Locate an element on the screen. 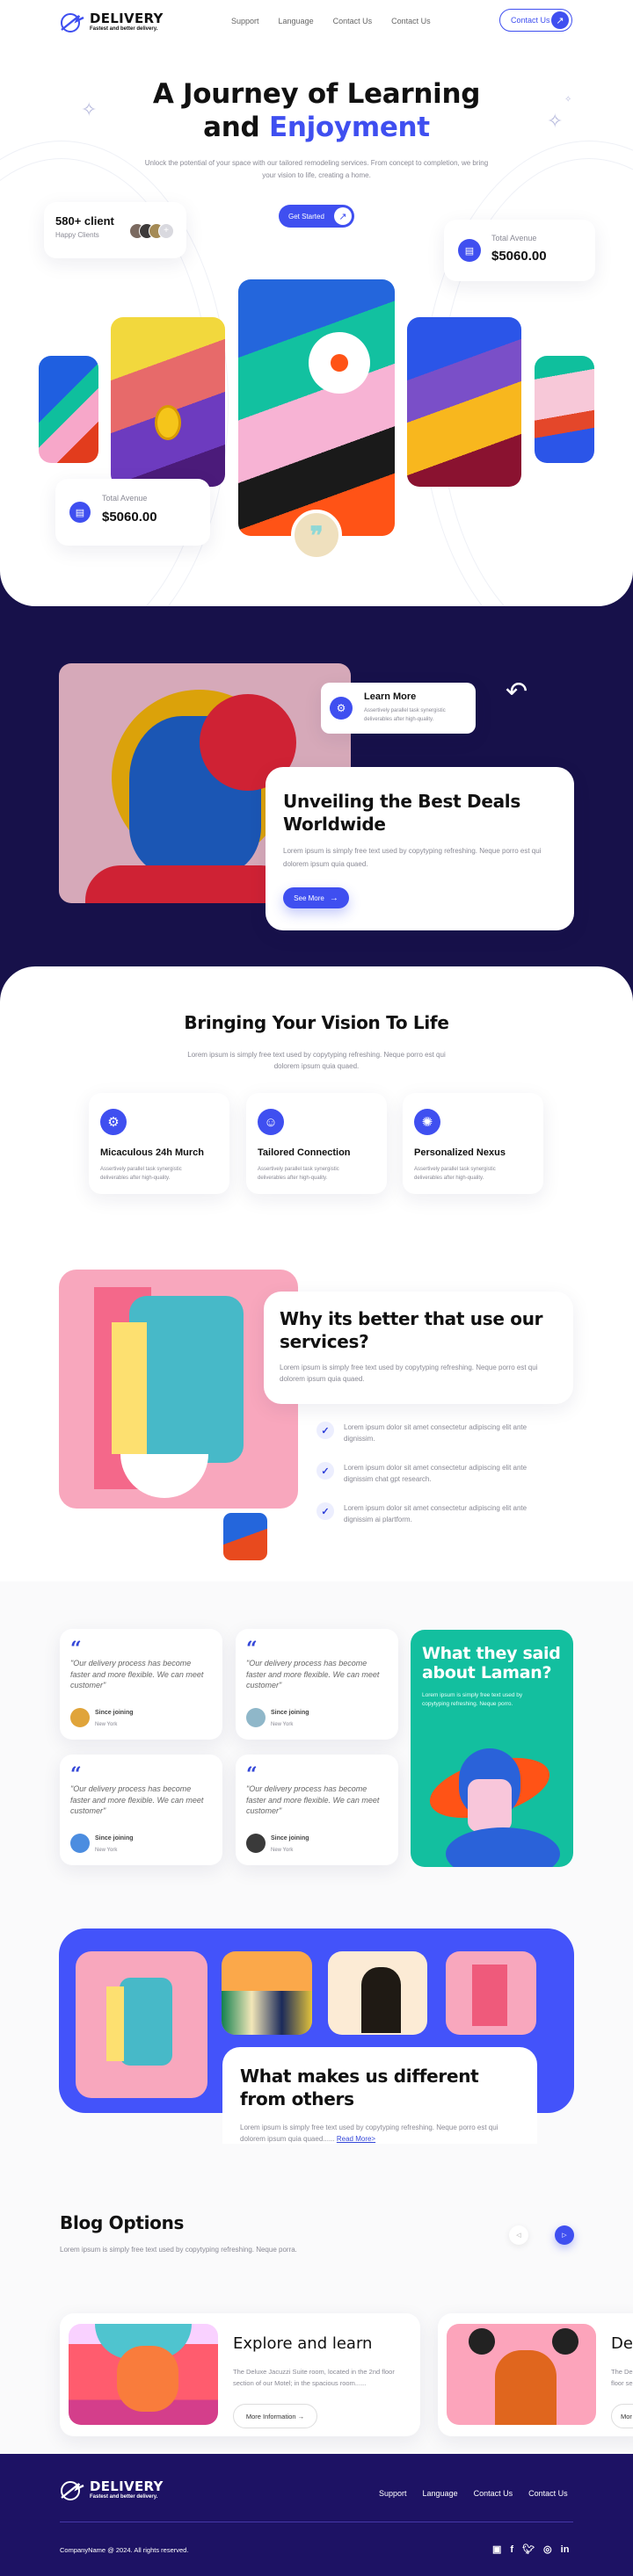 The image size is (633, 2576). nav-language: Language is located at coordinates (296, 21).